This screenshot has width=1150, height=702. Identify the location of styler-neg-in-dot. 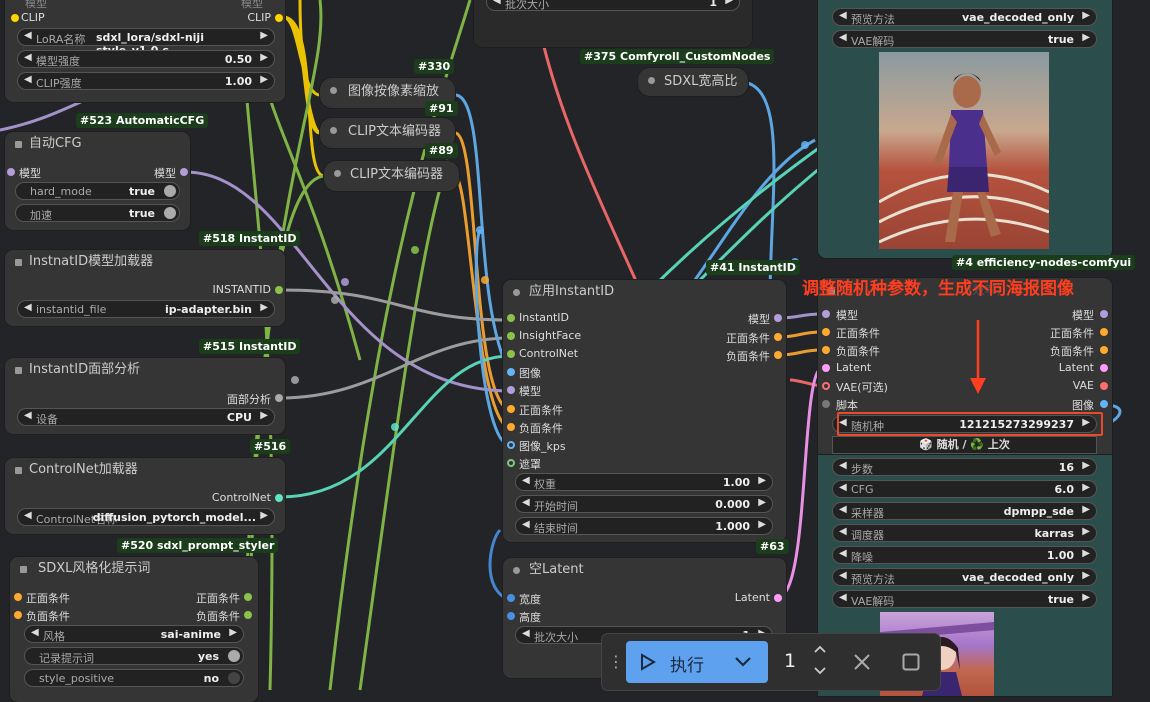
(18, 615).